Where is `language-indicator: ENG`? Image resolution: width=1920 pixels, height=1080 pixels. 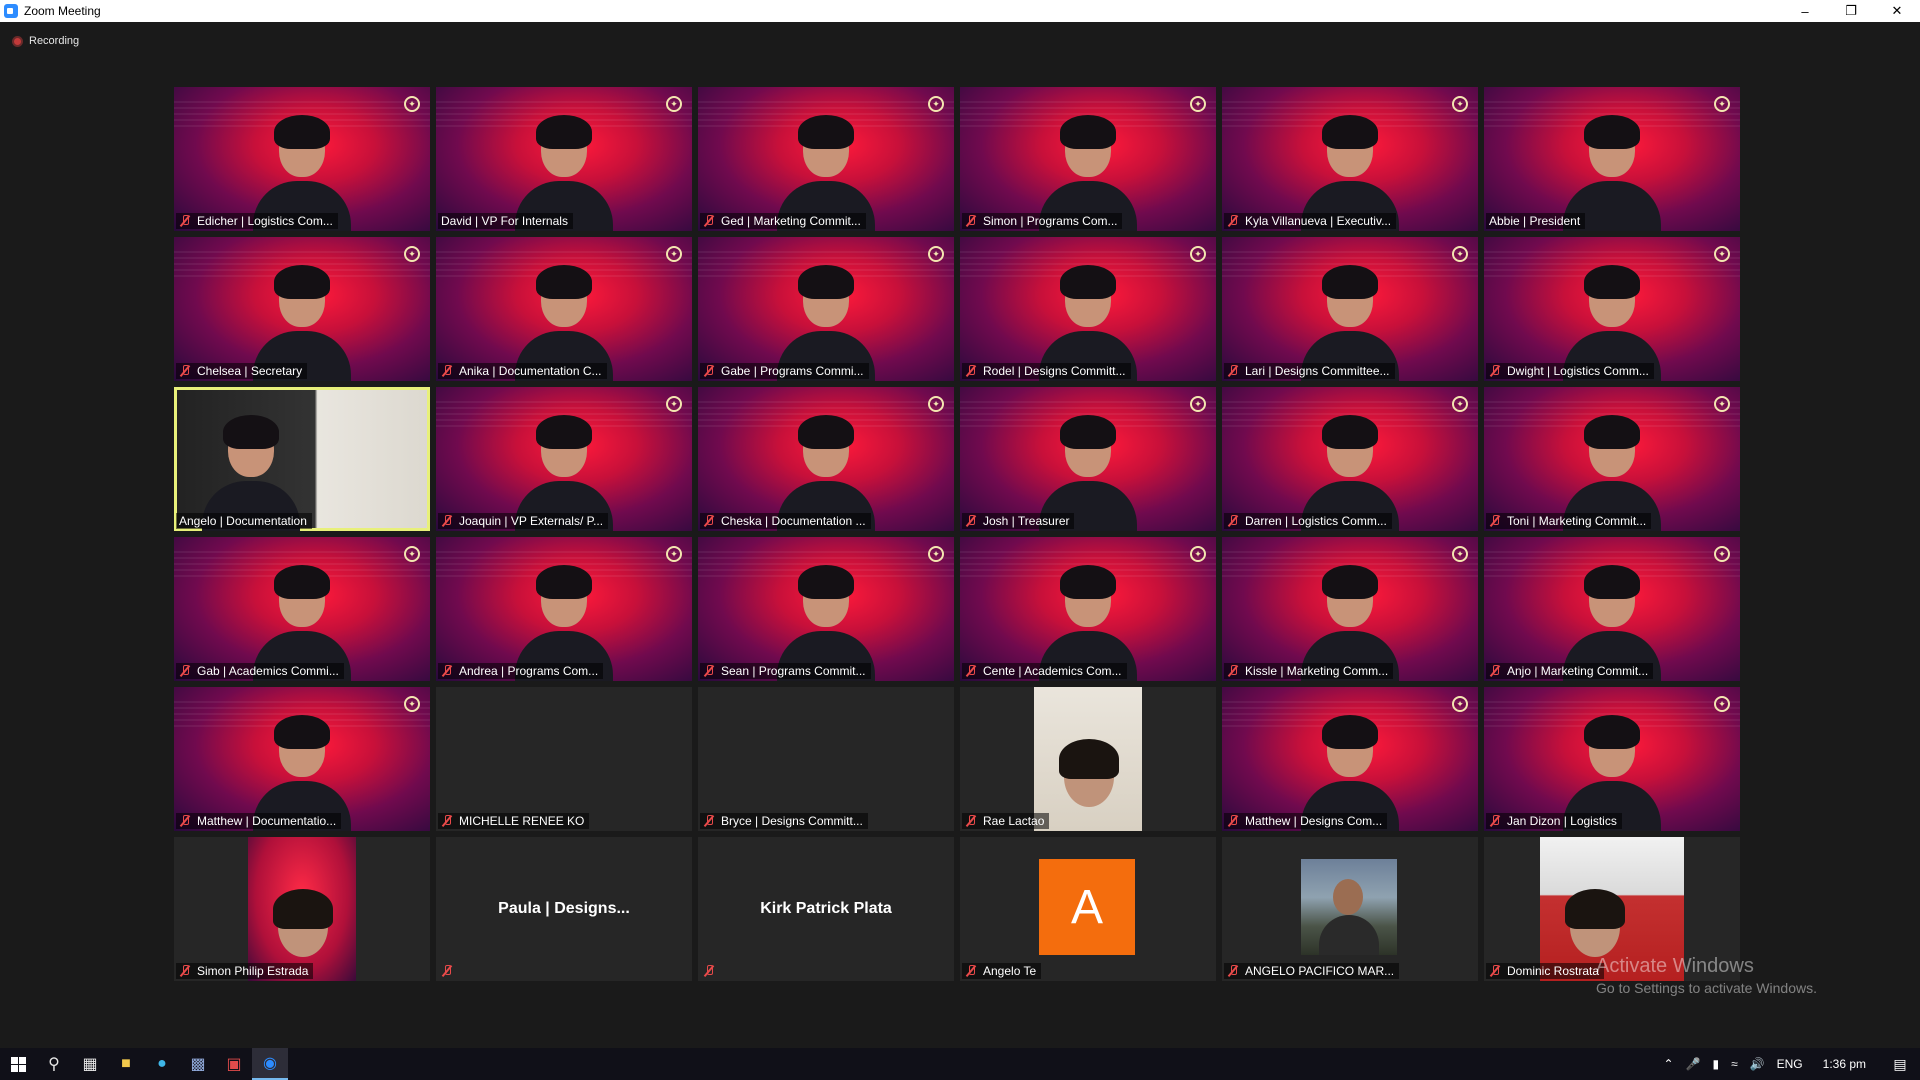 language-indicator: ENG is located at coordinates (1790, 1064).